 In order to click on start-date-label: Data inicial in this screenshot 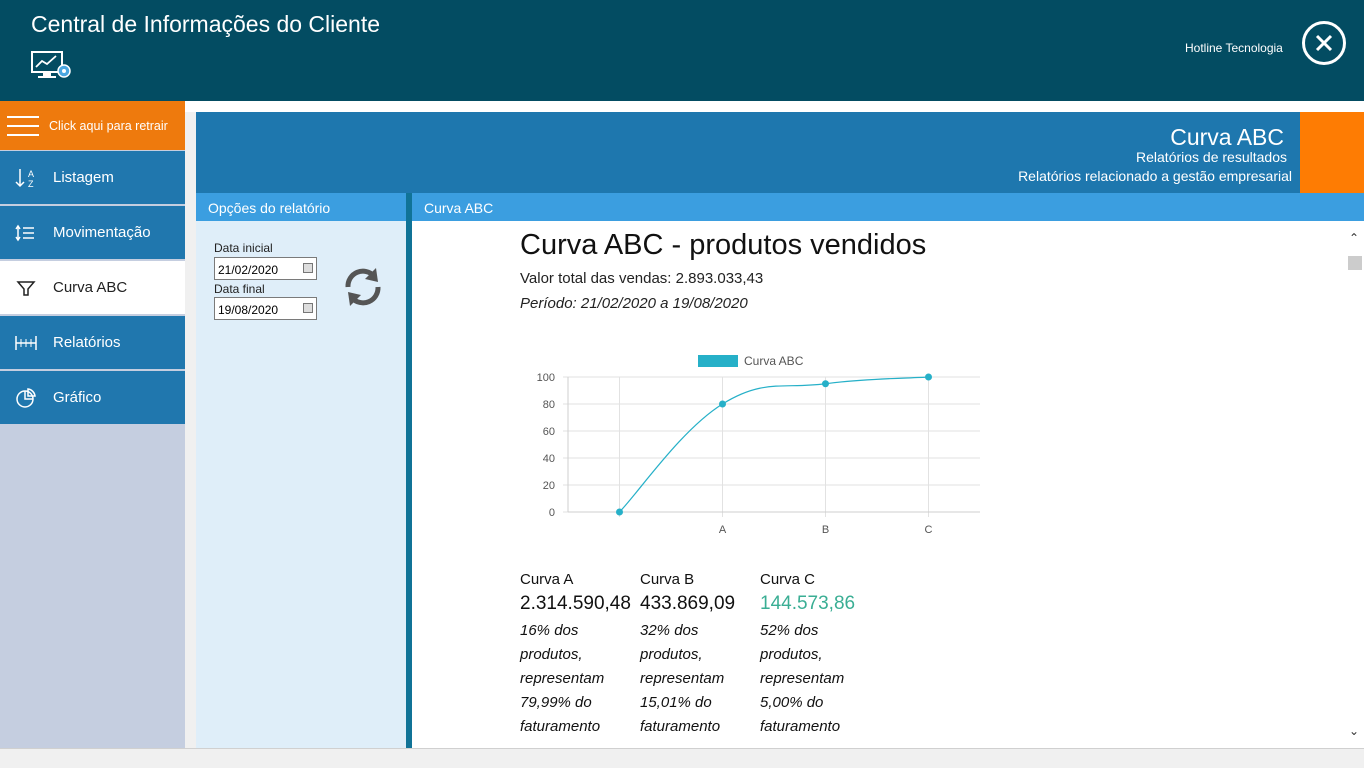, I will do `click(243, 248)`.